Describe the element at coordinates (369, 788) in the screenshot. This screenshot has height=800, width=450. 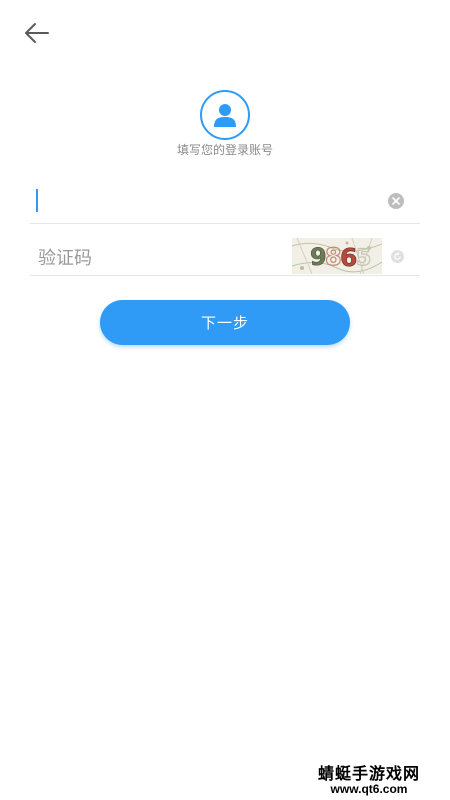
I see `watermark-url: www.qt6.com` at that location.